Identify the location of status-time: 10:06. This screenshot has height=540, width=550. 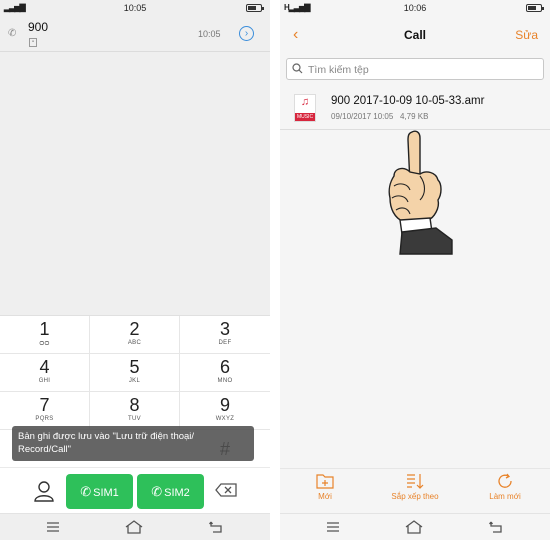
(415, 8).